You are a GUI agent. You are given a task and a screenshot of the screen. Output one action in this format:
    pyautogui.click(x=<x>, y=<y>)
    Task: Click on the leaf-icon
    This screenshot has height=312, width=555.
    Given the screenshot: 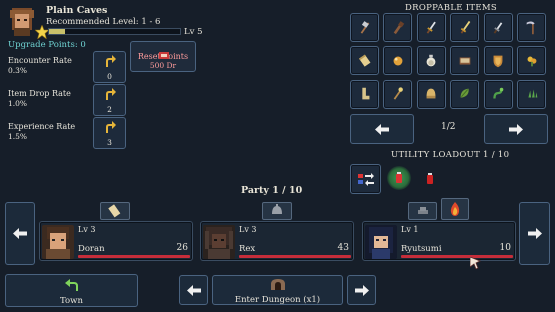 What is the action you would take?
    pyautogui.click(x=464, y=93)
    